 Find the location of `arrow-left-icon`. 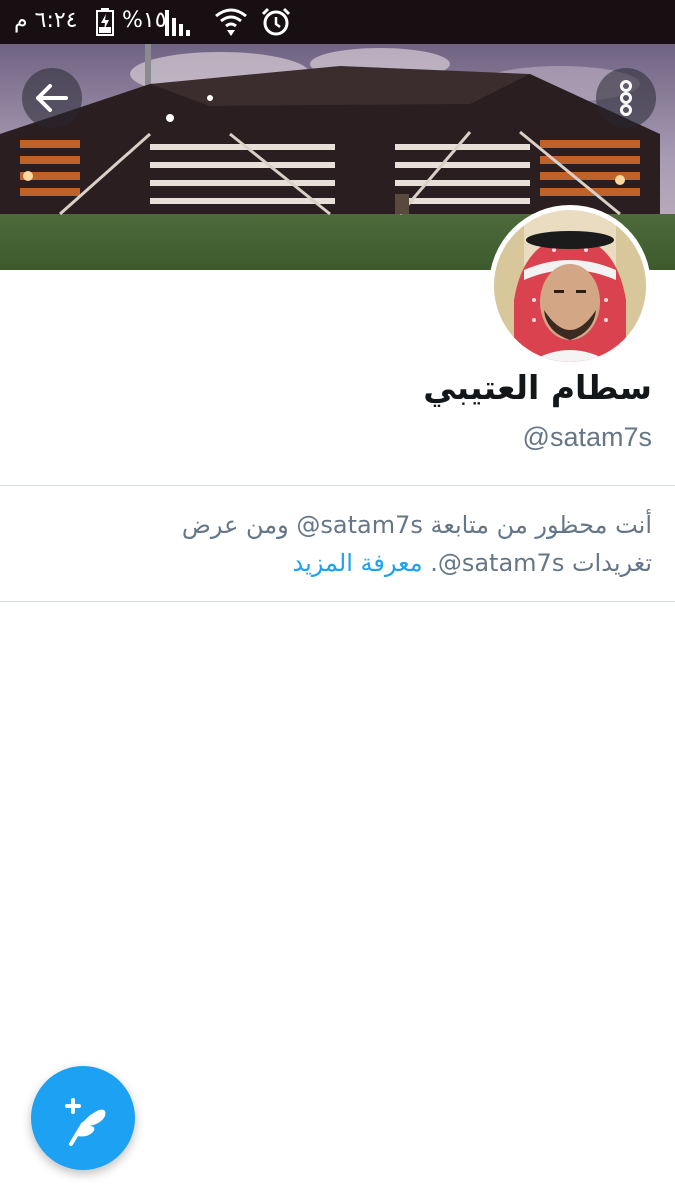

arrow-left-icon is located at coordinates (52, 98).